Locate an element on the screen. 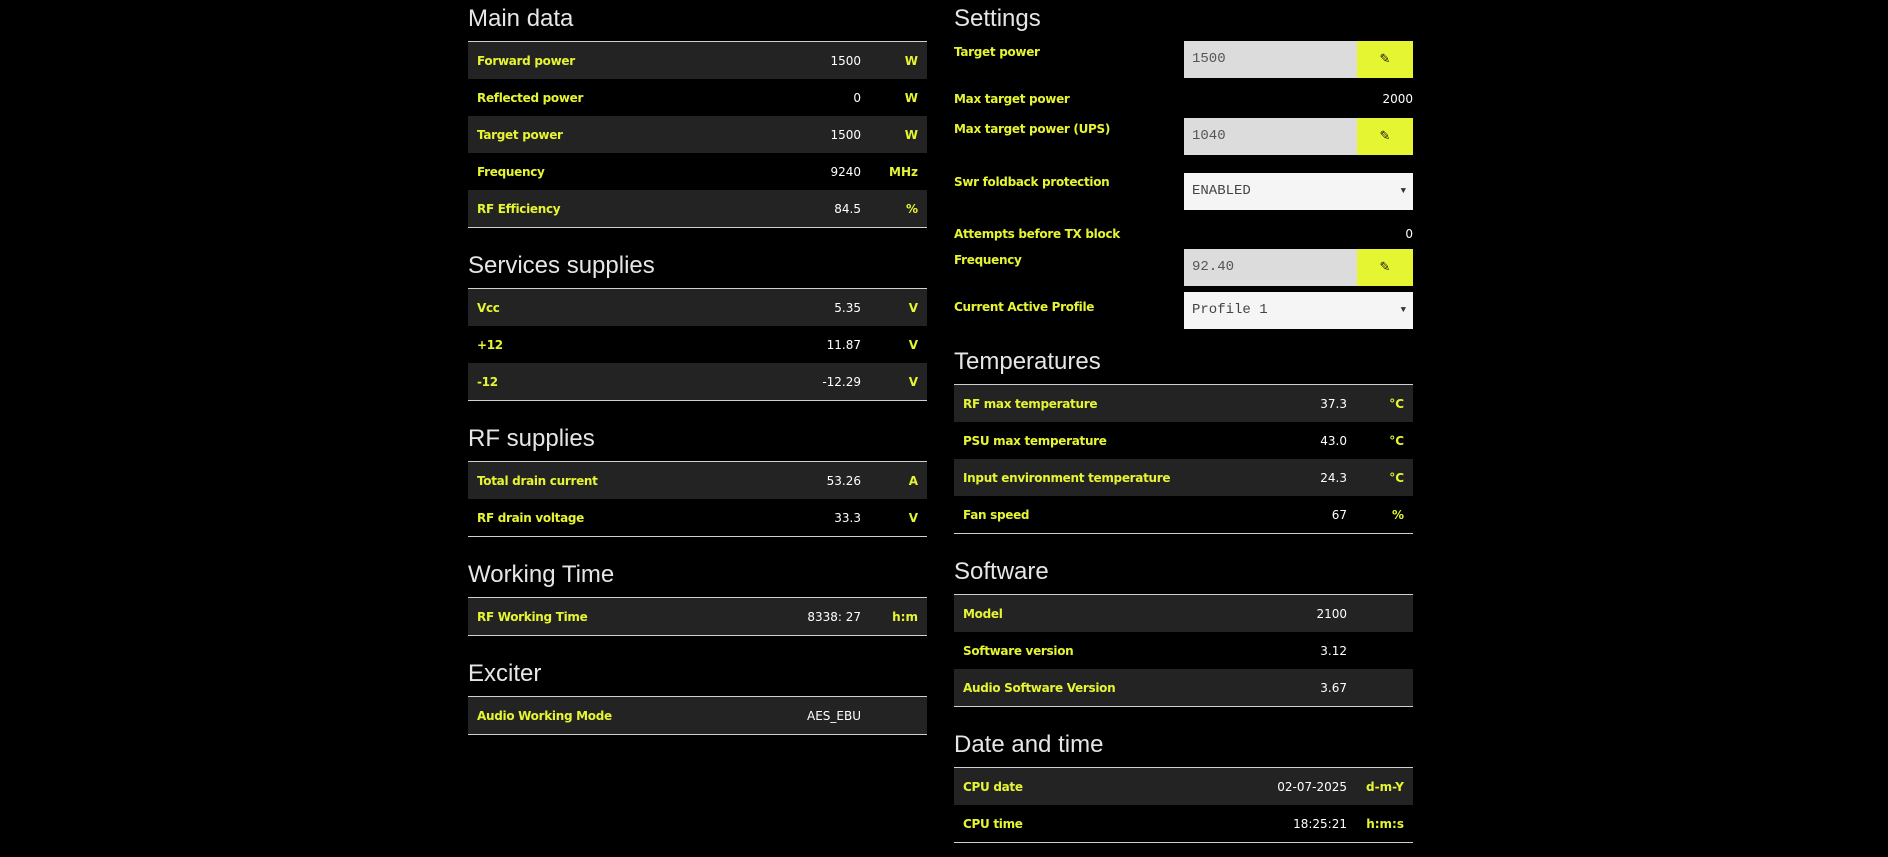 The image size is (1888, 857). setting-swr-foldback: Swr foldback protection ENABLED ▼ is located at coordinates (1183, 188).